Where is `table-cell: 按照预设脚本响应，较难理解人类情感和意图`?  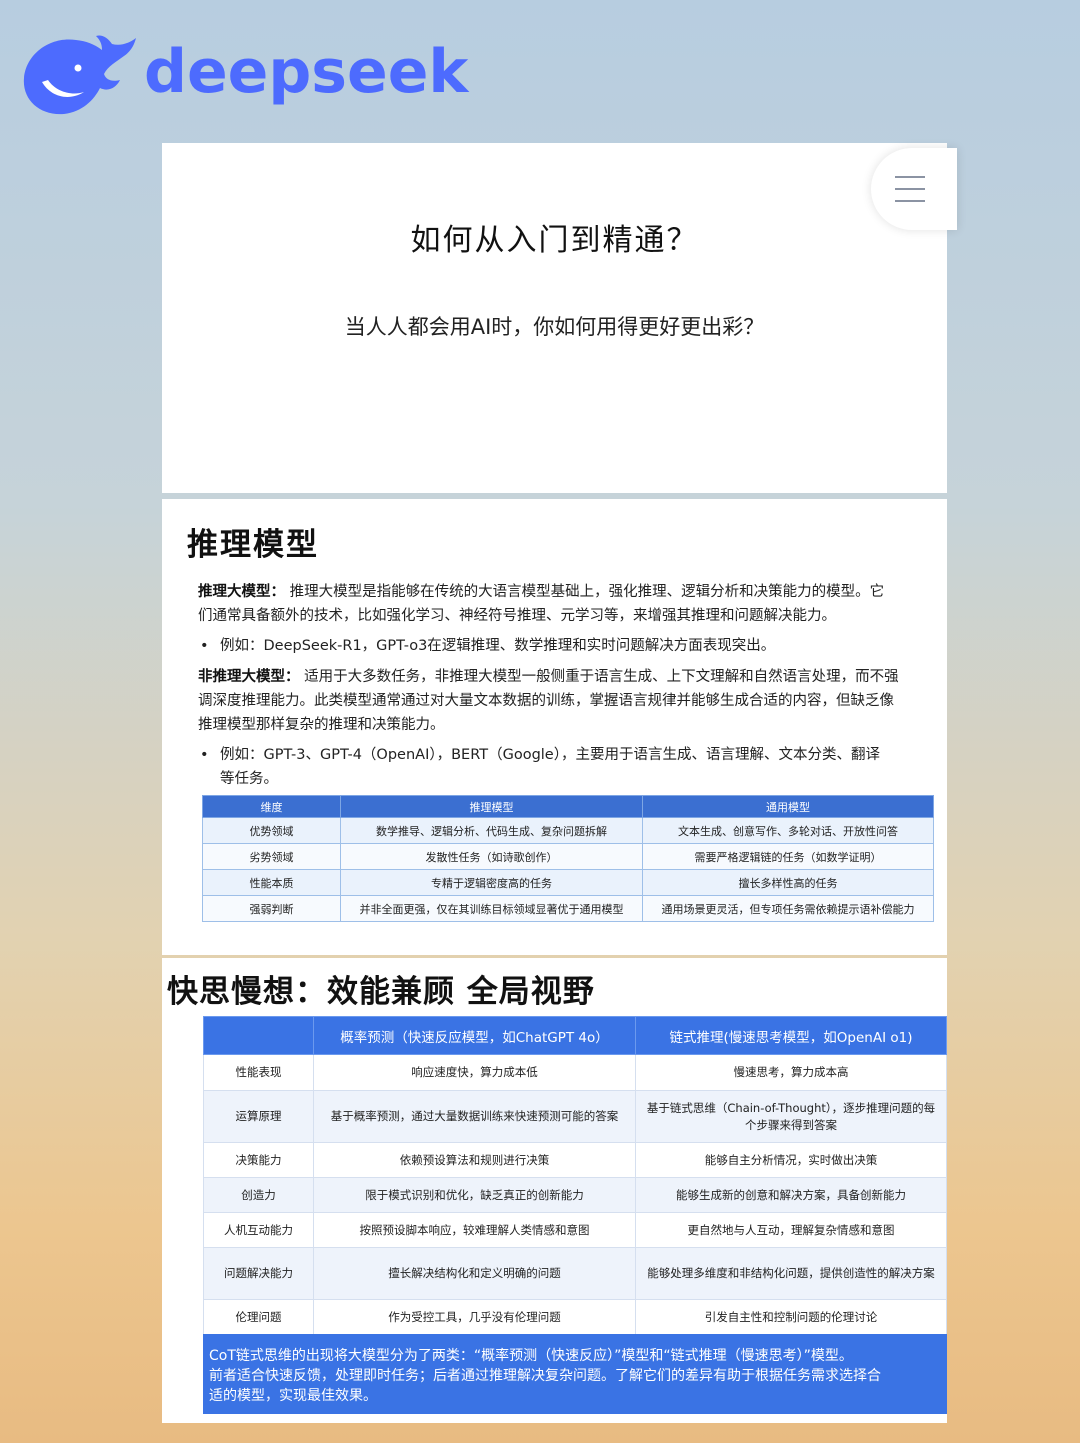
table-cell: 按照预设脚本响应，较难理解人类情感和意图 is located at coordinates (474, 1230).